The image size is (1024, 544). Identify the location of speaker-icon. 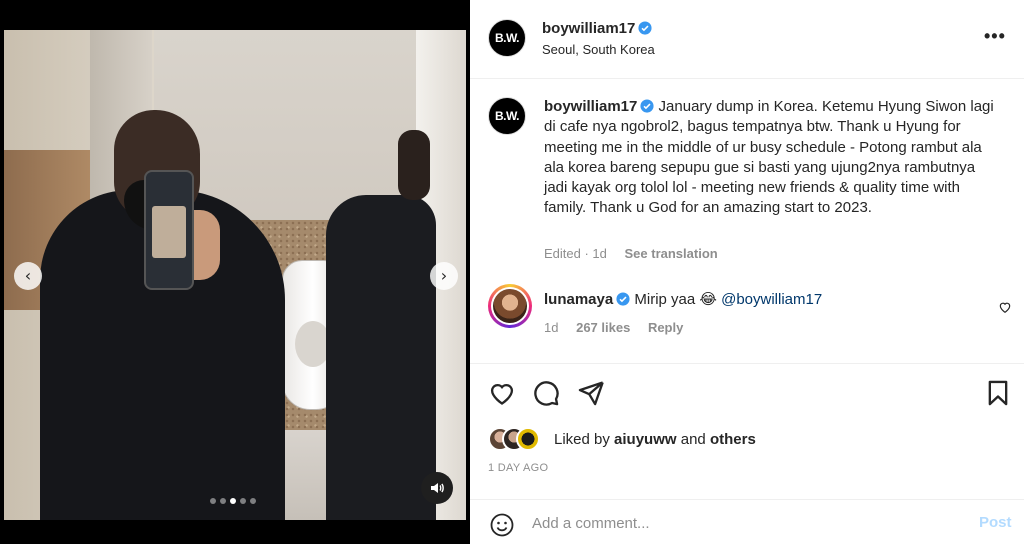
(437, 488).